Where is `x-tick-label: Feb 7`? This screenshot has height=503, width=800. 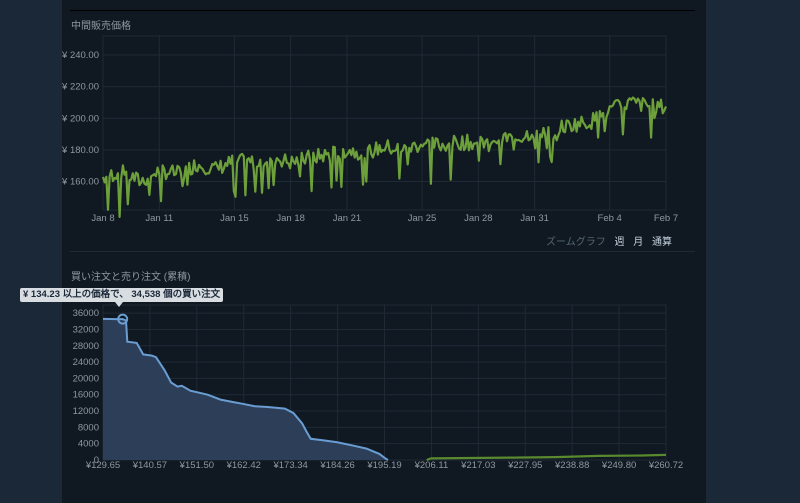
x-tick-label: Feb 7 is located at coordinates (666, 218).